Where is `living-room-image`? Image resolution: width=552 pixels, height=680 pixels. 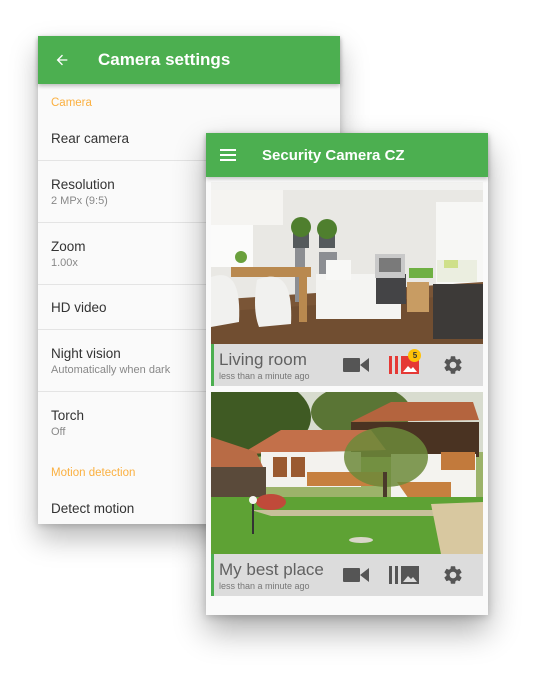 living-room-image is located at coordinates (347, 263).